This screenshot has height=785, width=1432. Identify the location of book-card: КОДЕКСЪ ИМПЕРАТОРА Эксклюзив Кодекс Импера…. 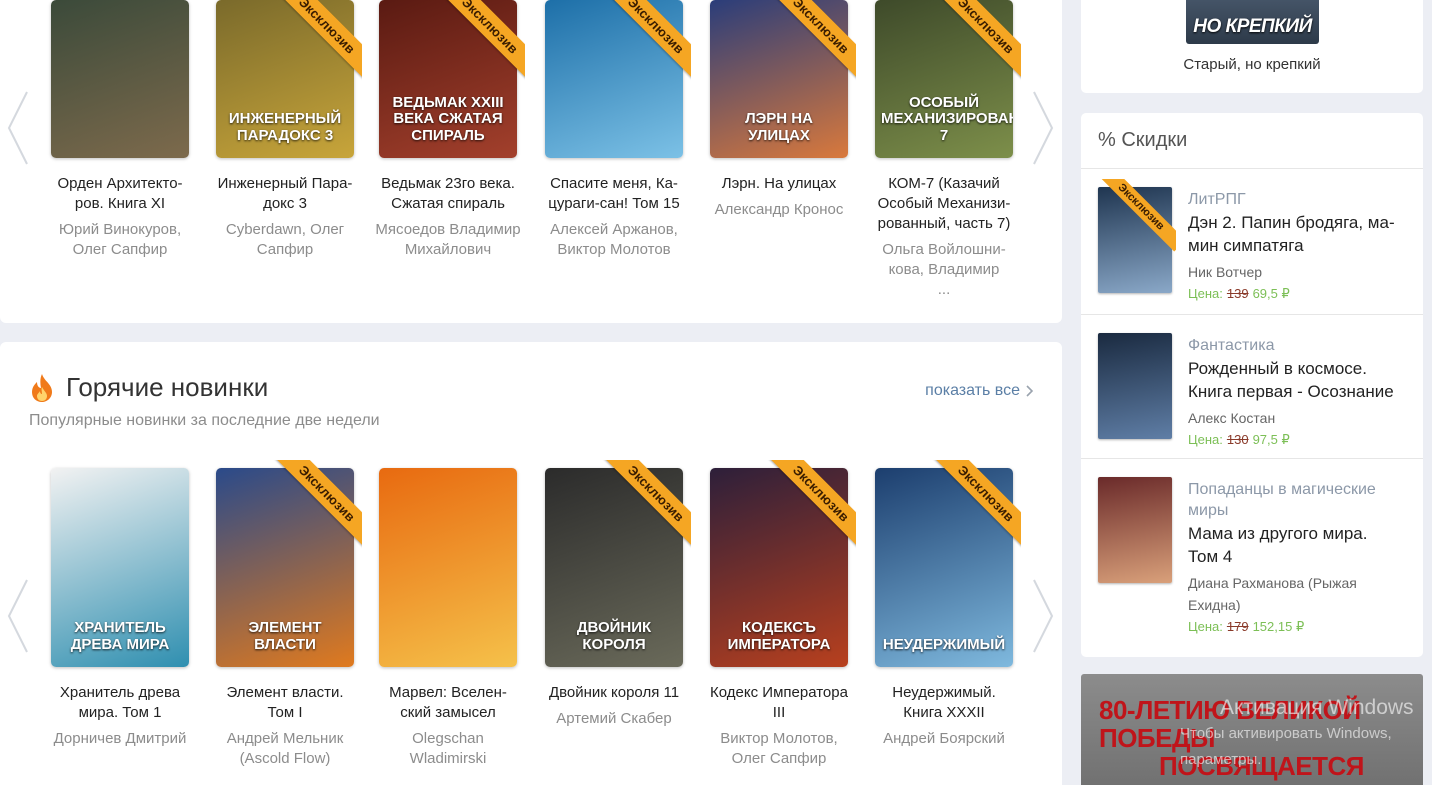
(779, 614).